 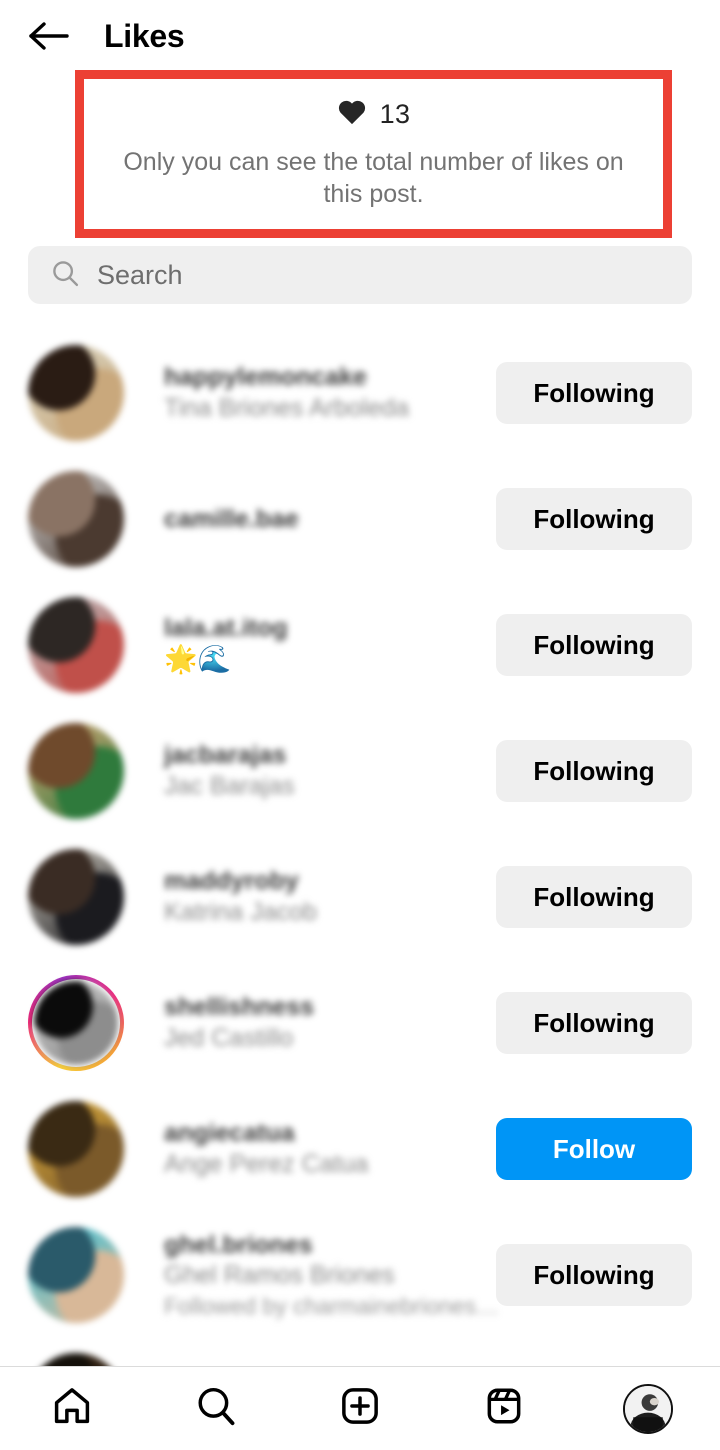 What do you see at coordinates (330, 755) in the screenshot?
I see `username: jacbarajas` at bounding box center [330, 755].